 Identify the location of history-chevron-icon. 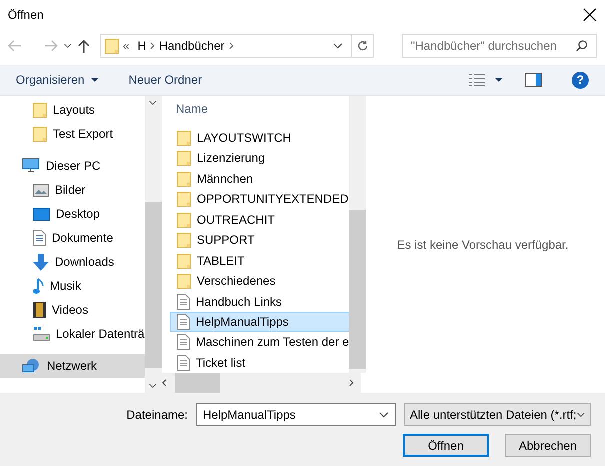
(68, 46).